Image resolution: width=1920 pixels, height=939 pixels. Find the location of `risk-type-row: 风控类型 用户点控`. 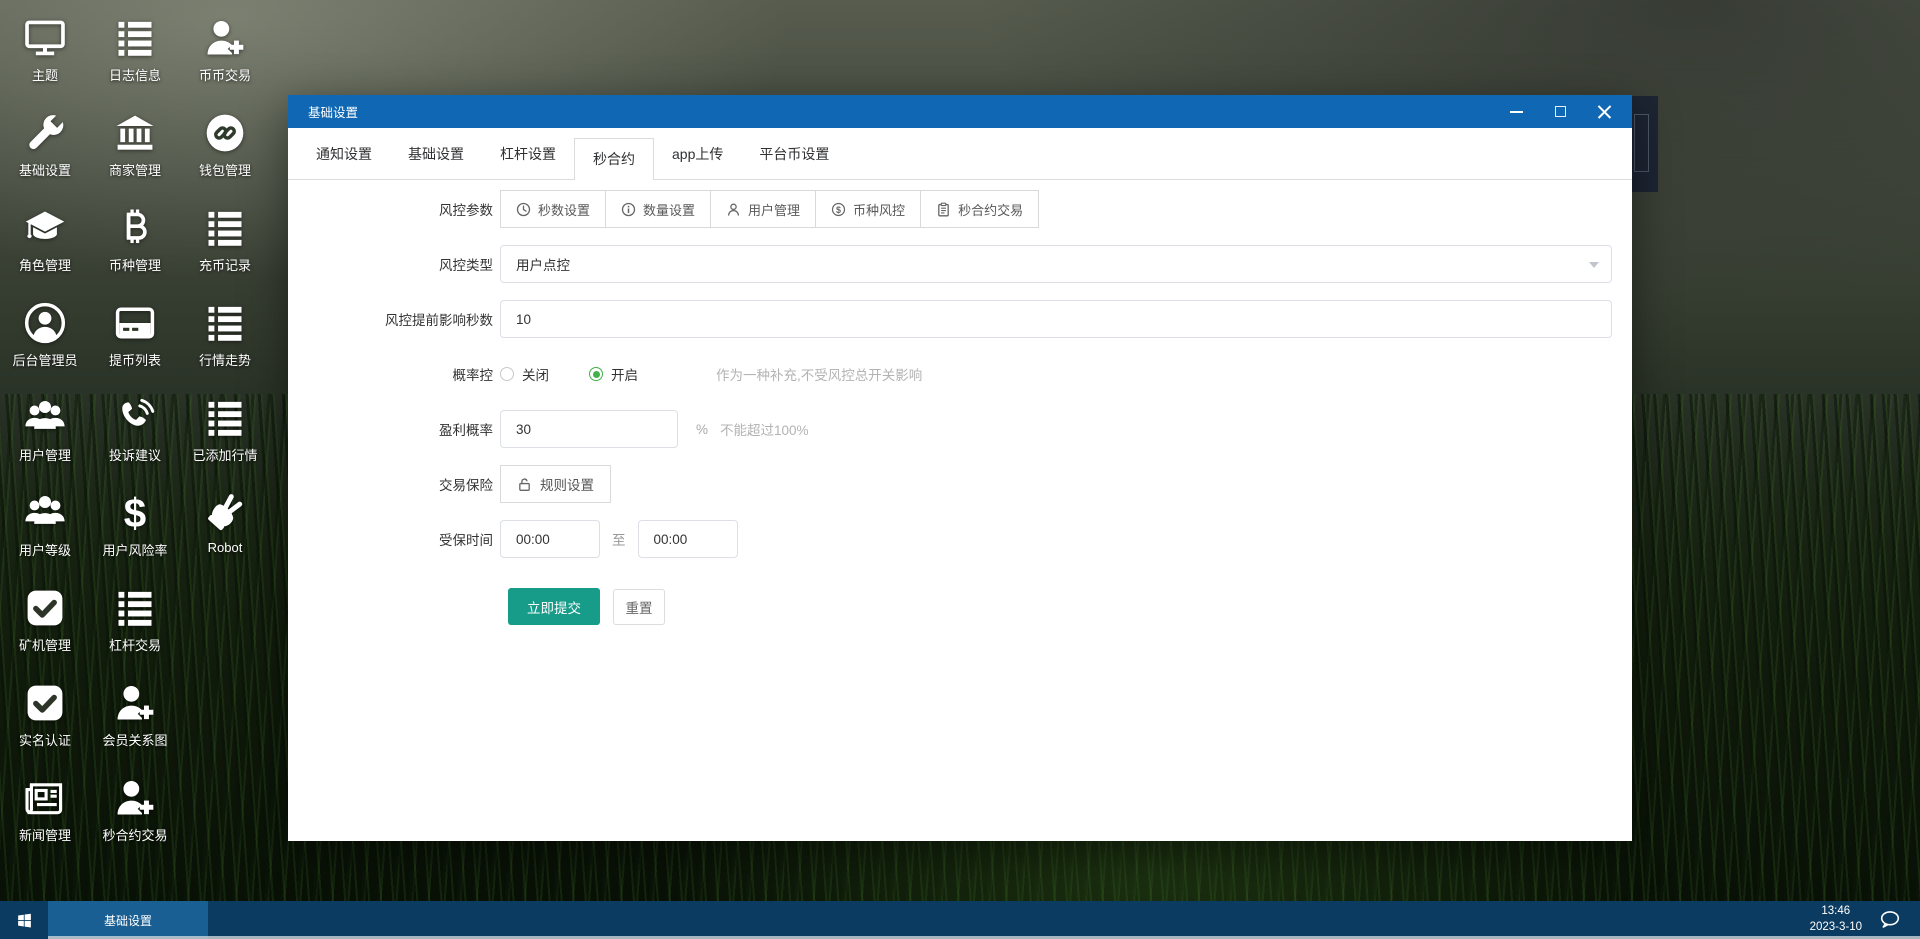

risk-type-row: 风控类型 用户点控 is located at coordinates (960, 264).